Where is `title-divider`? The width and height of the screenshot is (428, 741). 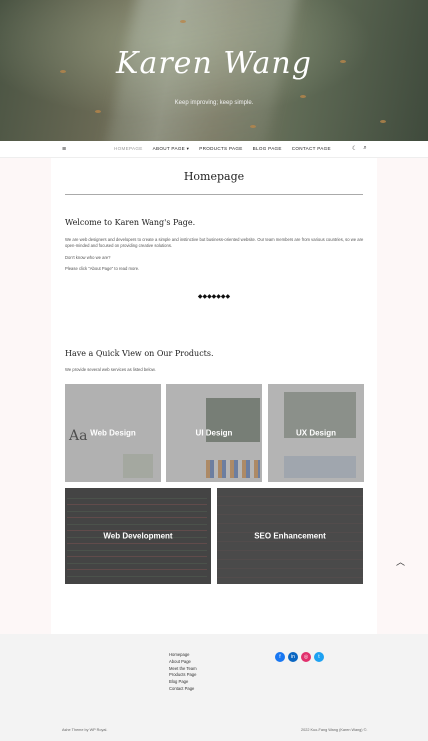
title-divider is located at coordinates (214, 194).